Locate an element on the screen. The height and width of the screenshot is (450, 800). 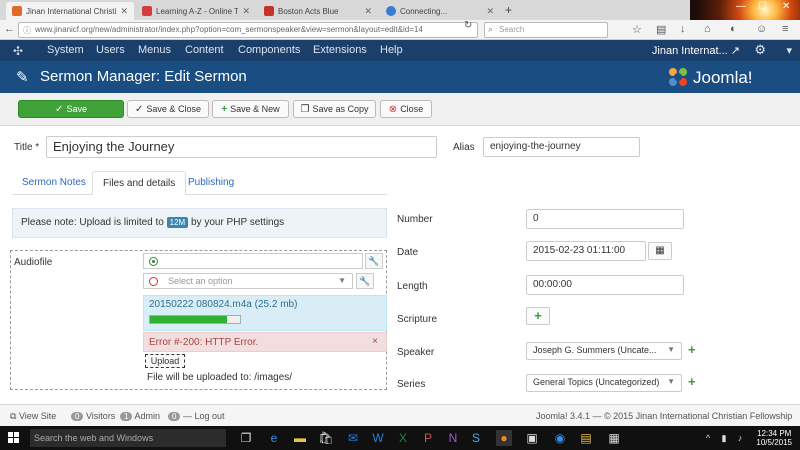
upload-destination: File will be uploaded to: /images/ is located at coordinates (220, 377).